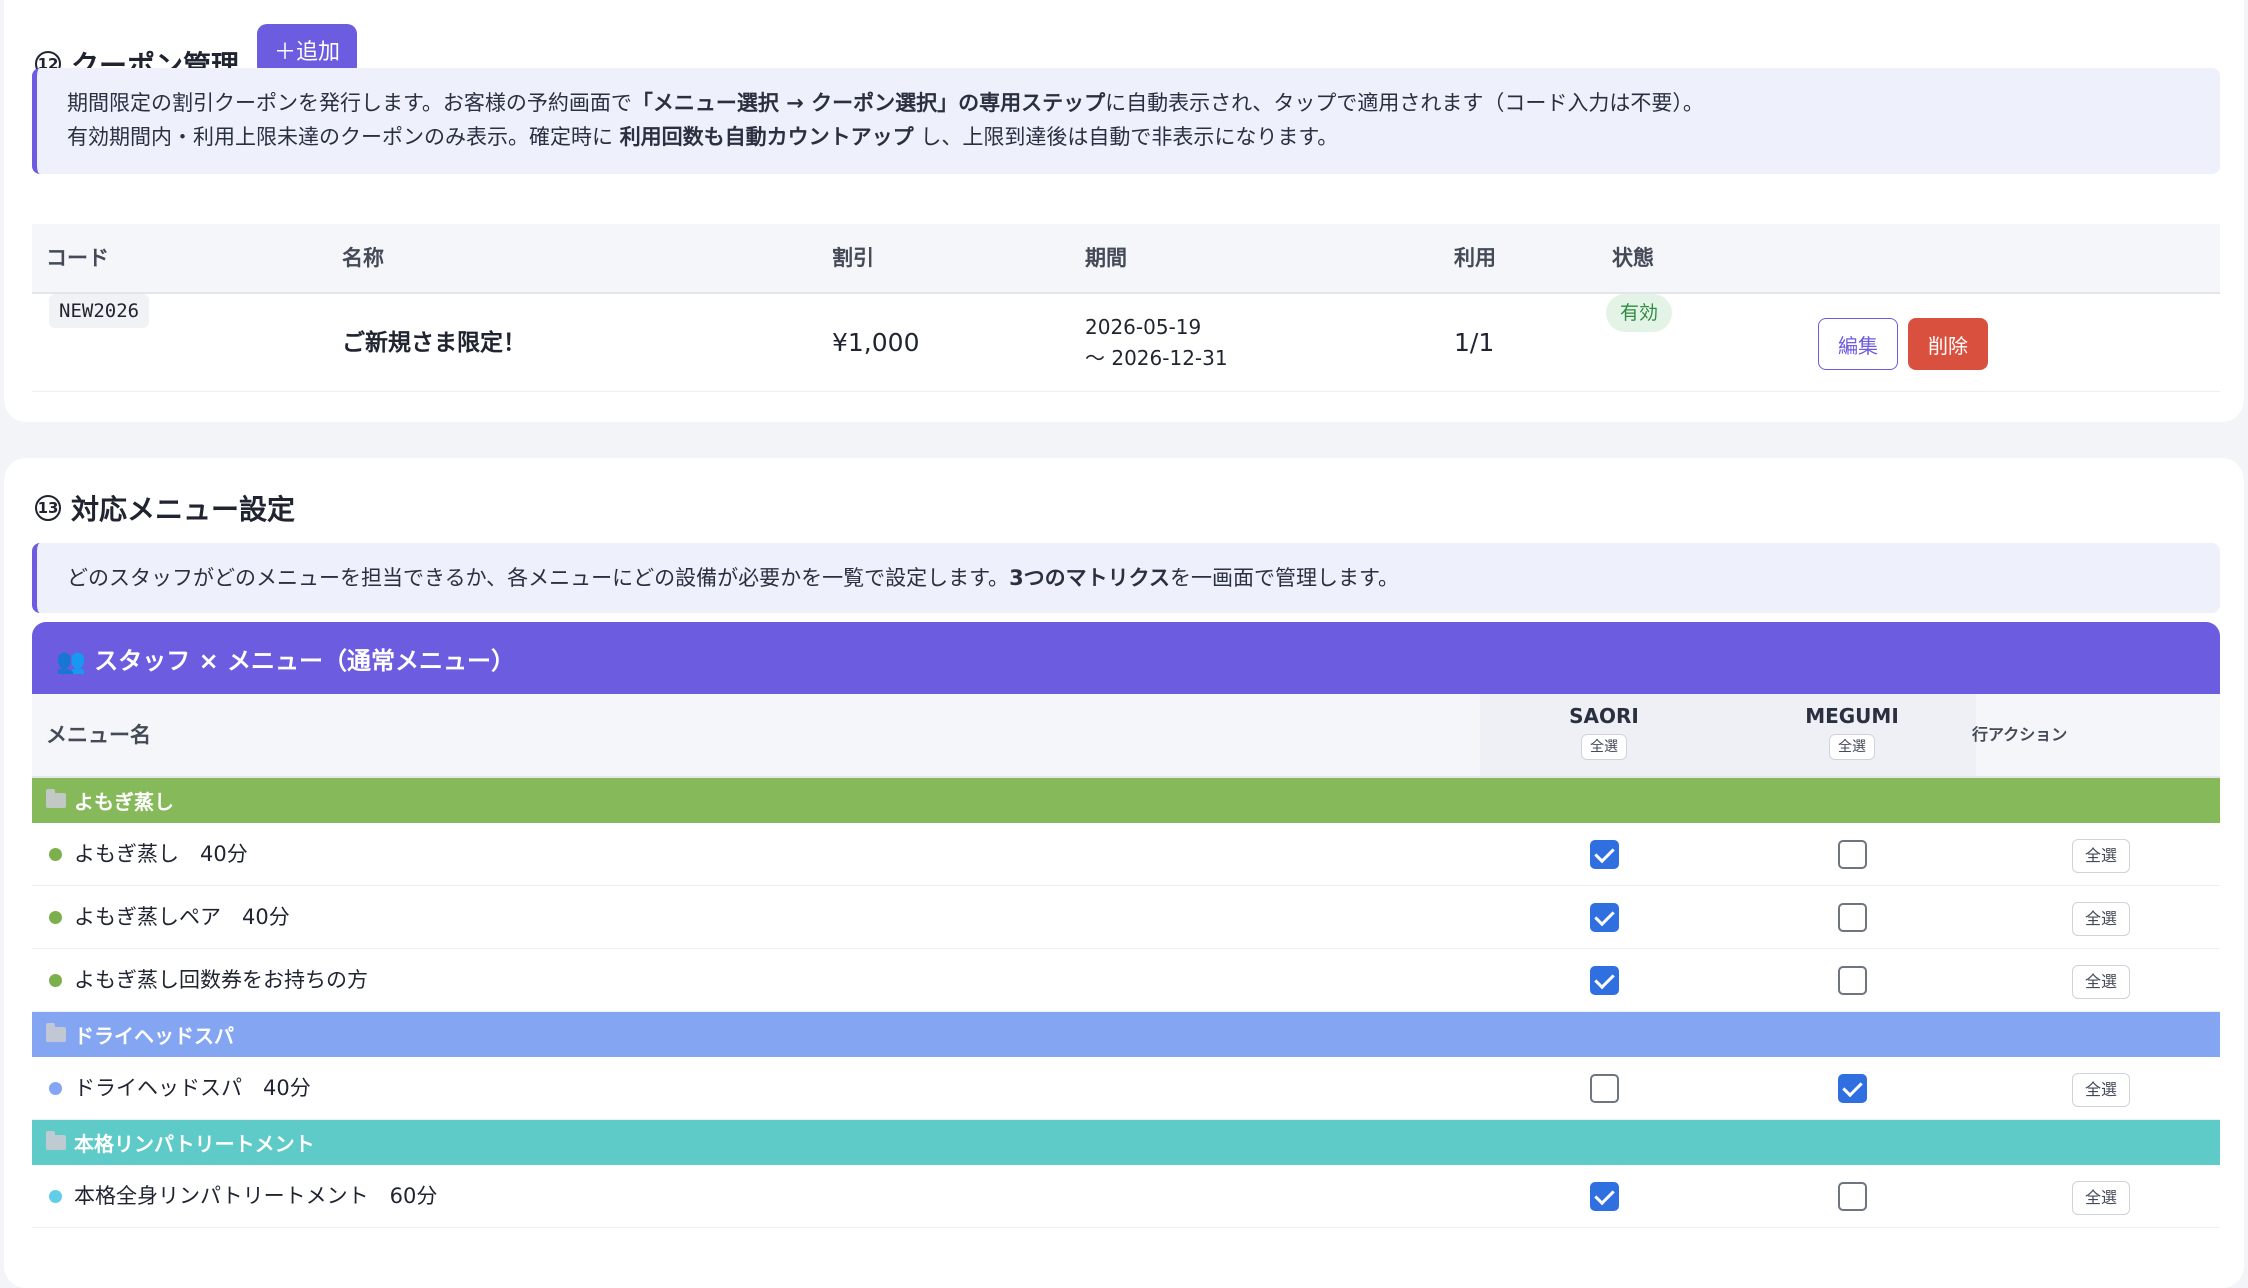 The width and height of the screenshot is (2248, 1288). I want to click on menu-row: よもぎ蒸し回数券をお持ちの方 全選, so click(1126, 980).